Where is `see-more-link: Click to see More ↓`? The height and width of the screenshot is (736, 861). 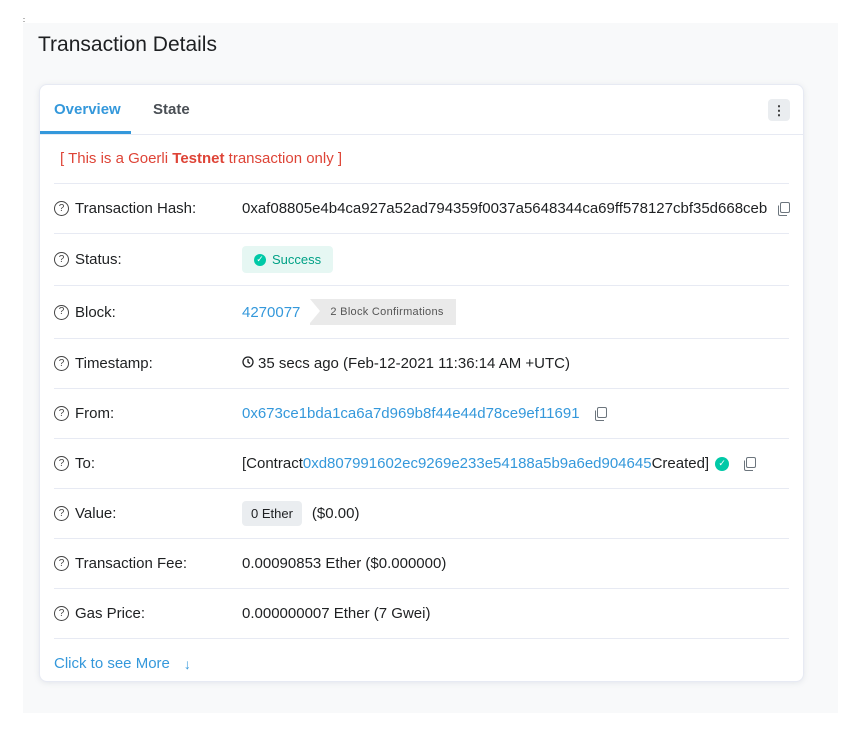 see-more-link: Click to see More ↓ is located at coordinates (122, 663).